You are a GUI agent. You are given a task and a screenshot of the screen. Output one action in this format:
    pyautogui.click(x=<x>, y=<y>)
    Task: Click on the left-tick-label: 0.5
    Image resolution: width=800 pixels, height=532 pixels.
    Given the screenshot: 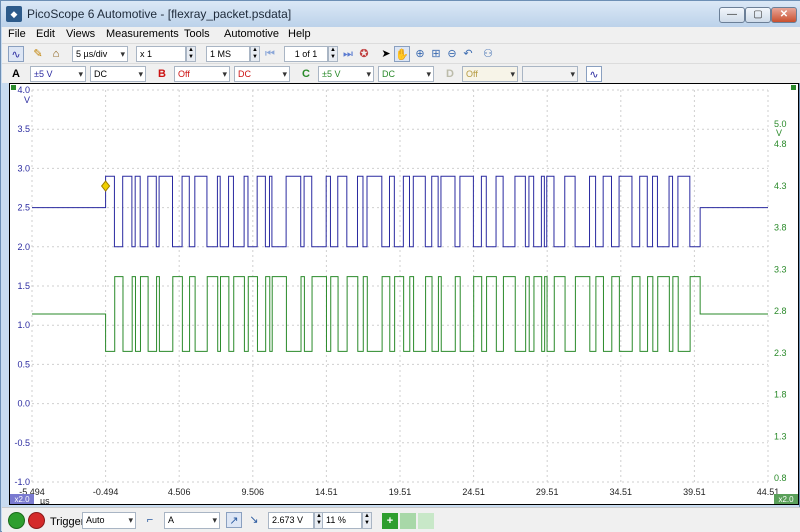 What is the action you would take?
    pyautogui.click(x=23, y=364)
    